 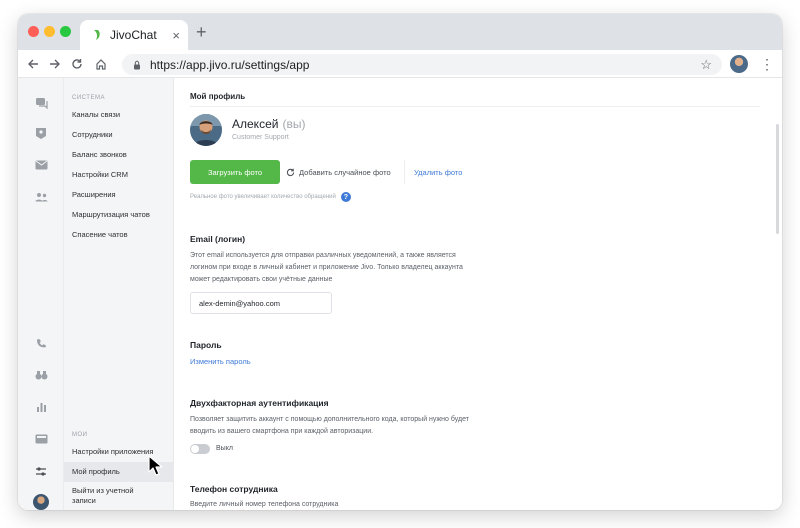 What do you see at coordinates (400, 32) in the screenshot?
I see `tab-strip: JivoChat × +` at bounding box center [400, 32].